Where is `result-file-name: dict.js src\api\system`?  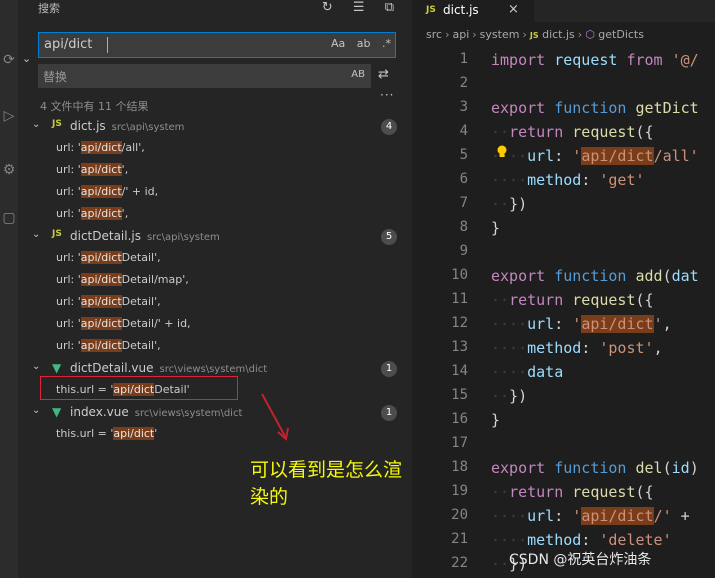
result-file-name: dict.js src\api\system is located at coordinates (127, 126).